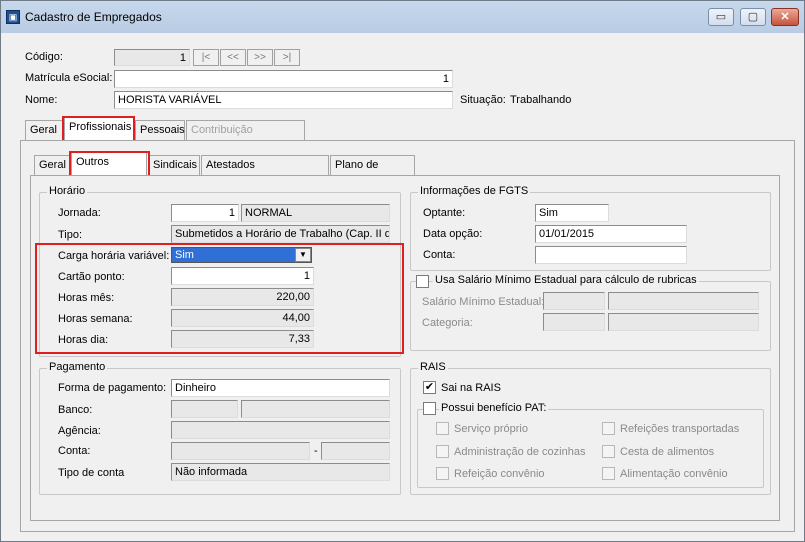  Describe the element at coordinates (372, 172) in the screenshot. I see `subtab-plano-saude: Plano de Saúde` at that location.